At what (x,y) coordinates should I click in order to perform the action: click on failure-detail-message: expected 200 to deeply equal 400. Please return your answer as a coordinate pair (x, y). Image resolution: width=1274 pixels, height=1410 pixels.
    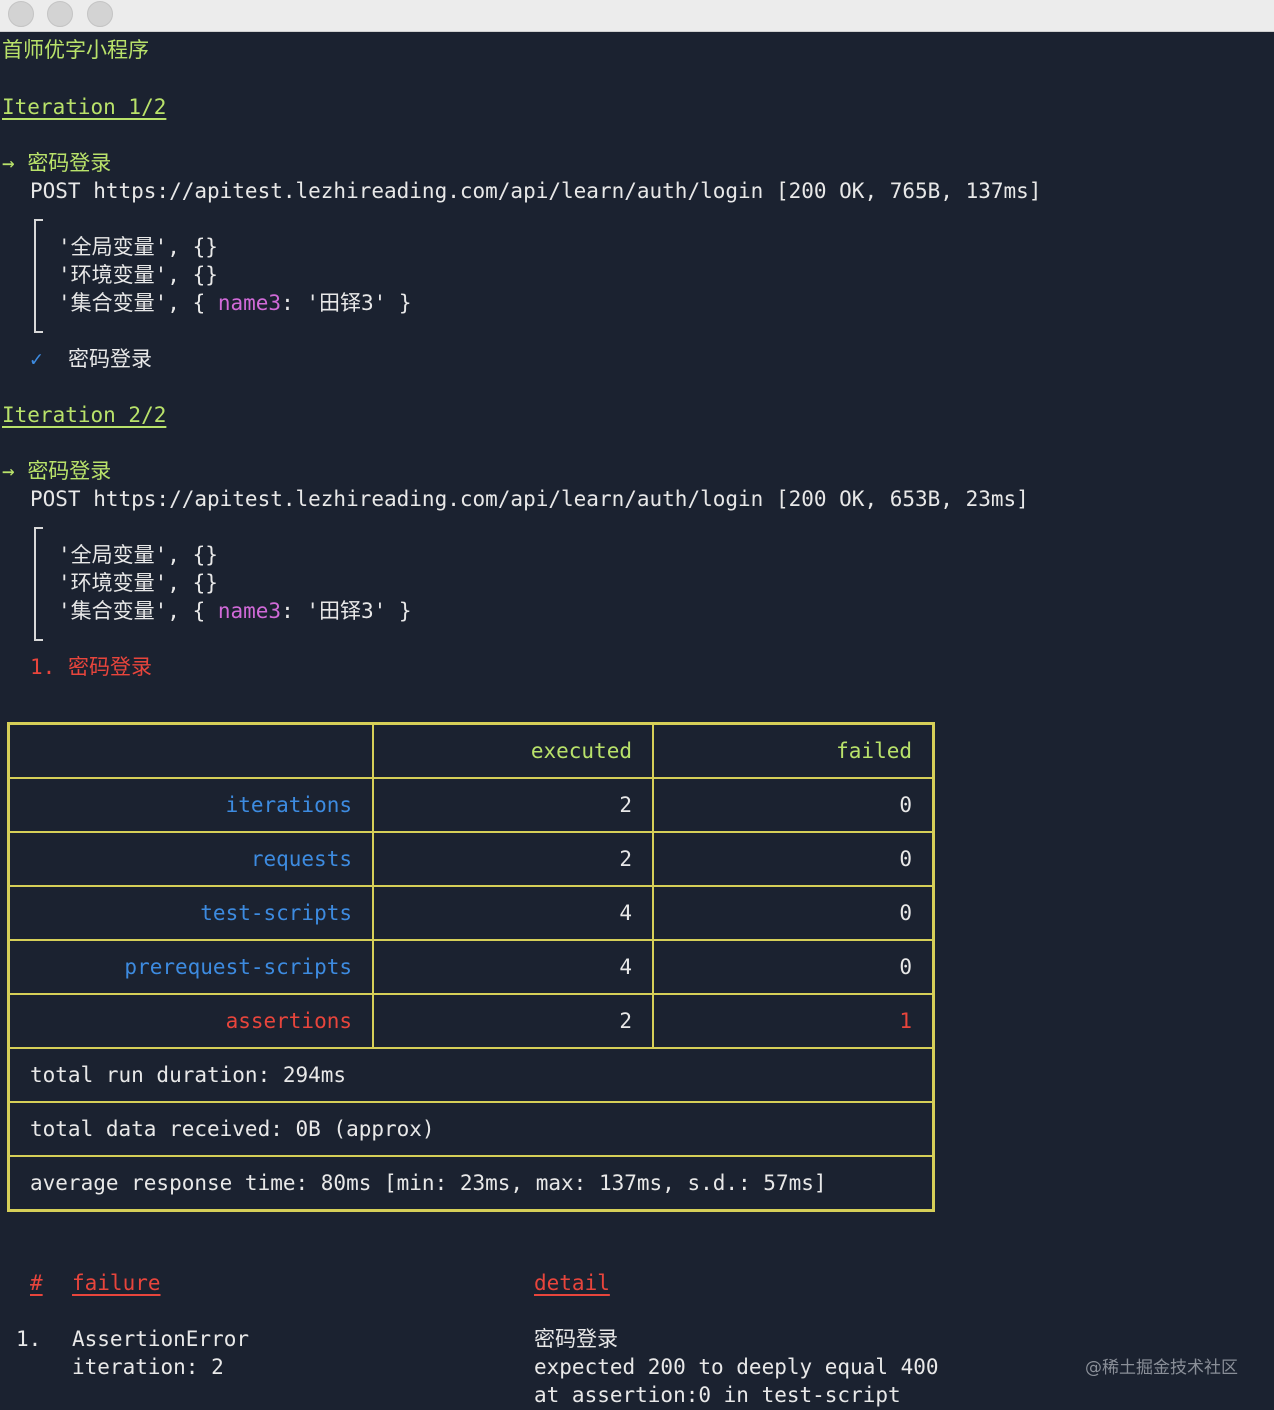
    Looking at the image, I should click on (736, 1367).